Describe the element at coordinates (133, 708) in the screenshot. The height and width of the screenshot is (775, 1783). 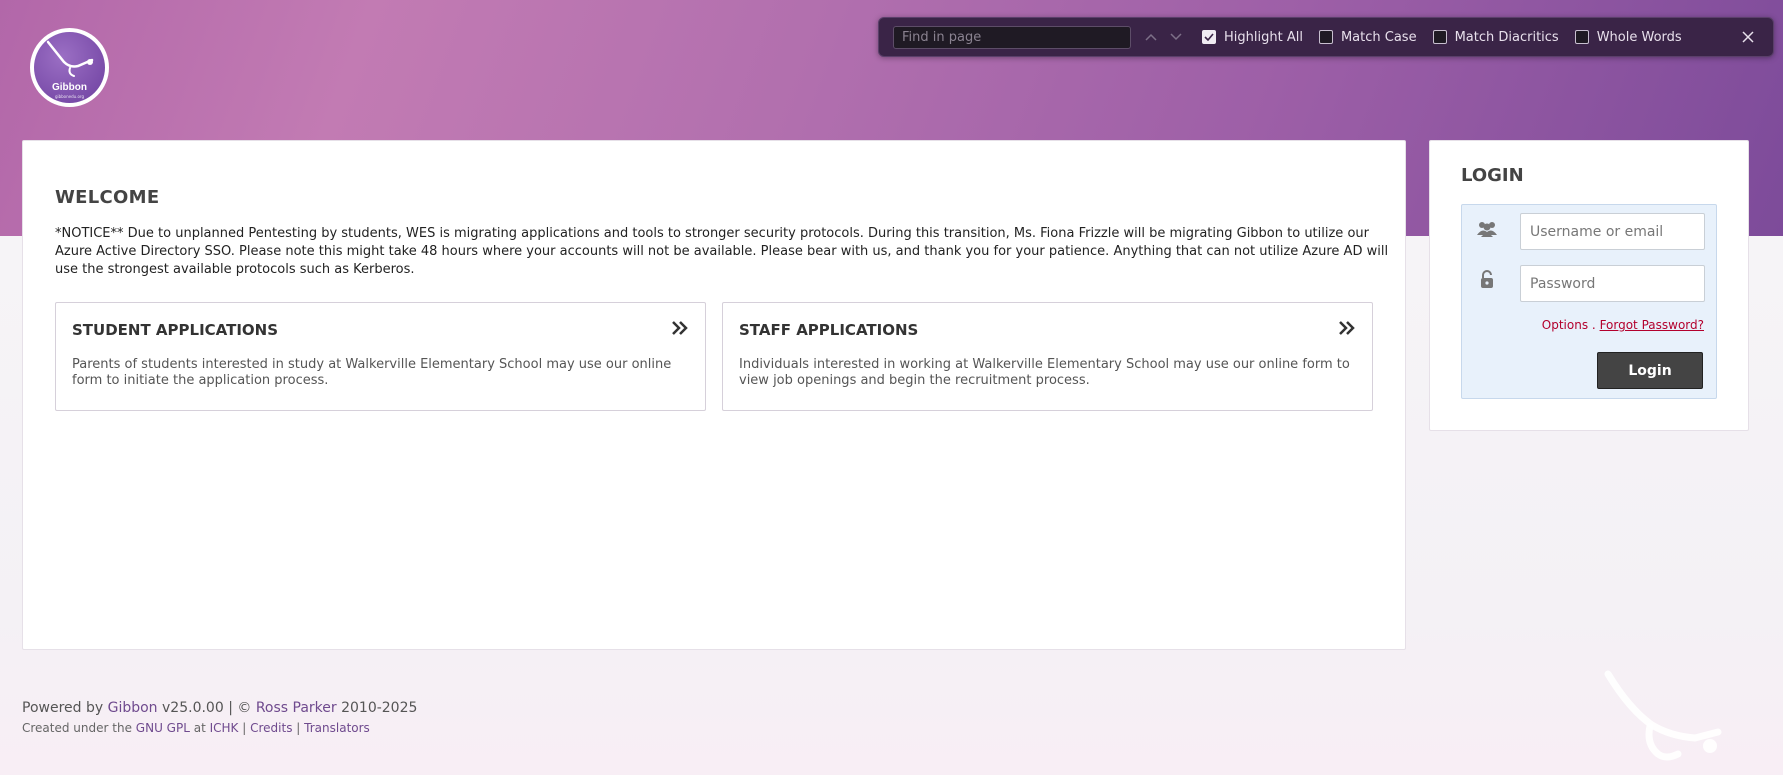
I see `gibbon-link: Gibbon` at that location.